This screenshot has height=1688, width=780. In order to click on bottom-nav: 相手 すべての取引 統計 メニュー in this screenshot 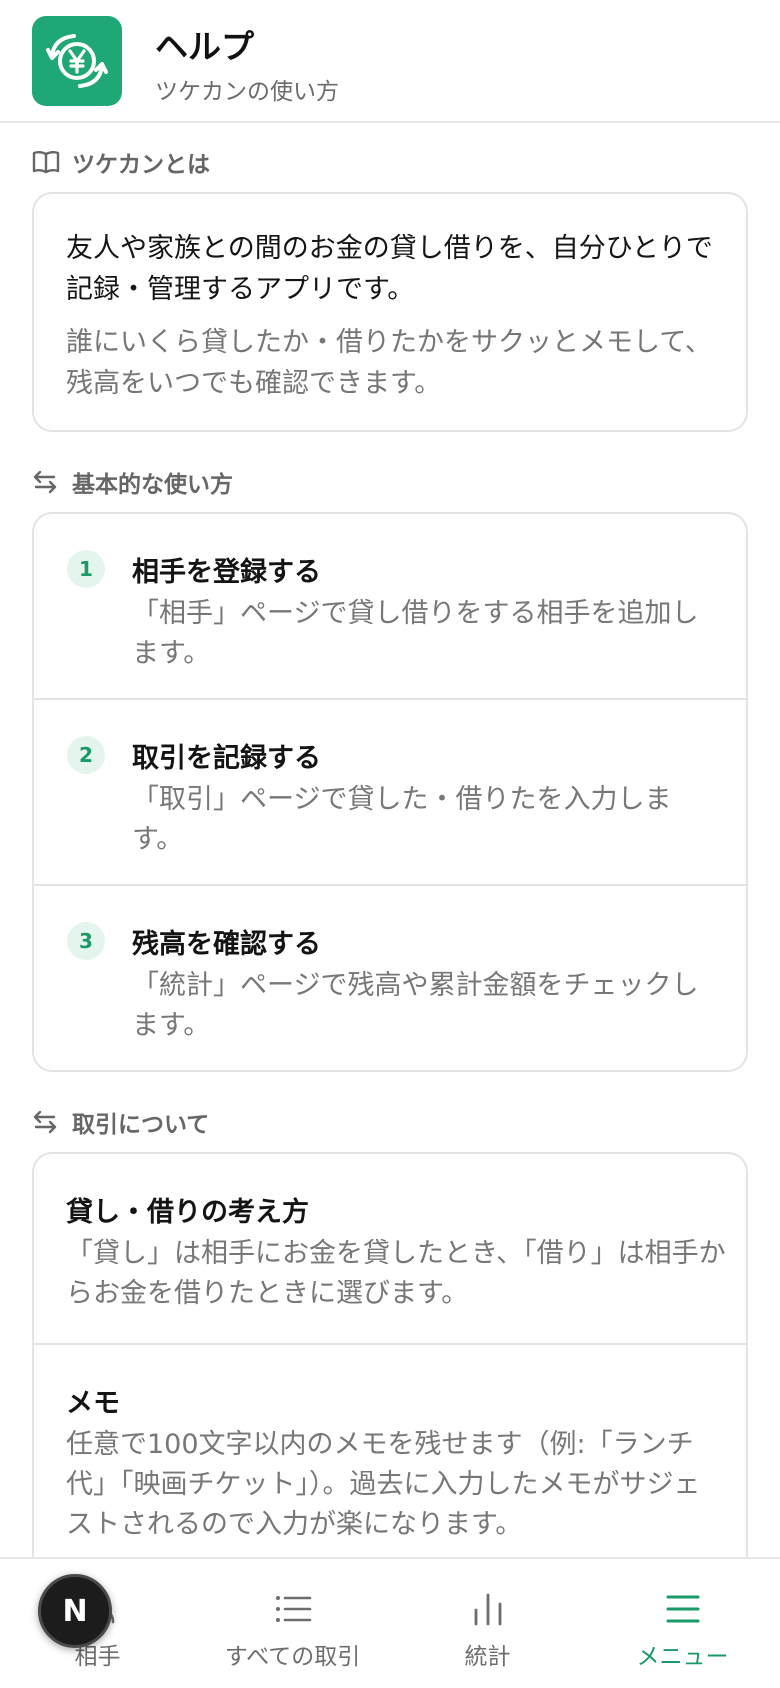, I will do `click(390, 1622)`.